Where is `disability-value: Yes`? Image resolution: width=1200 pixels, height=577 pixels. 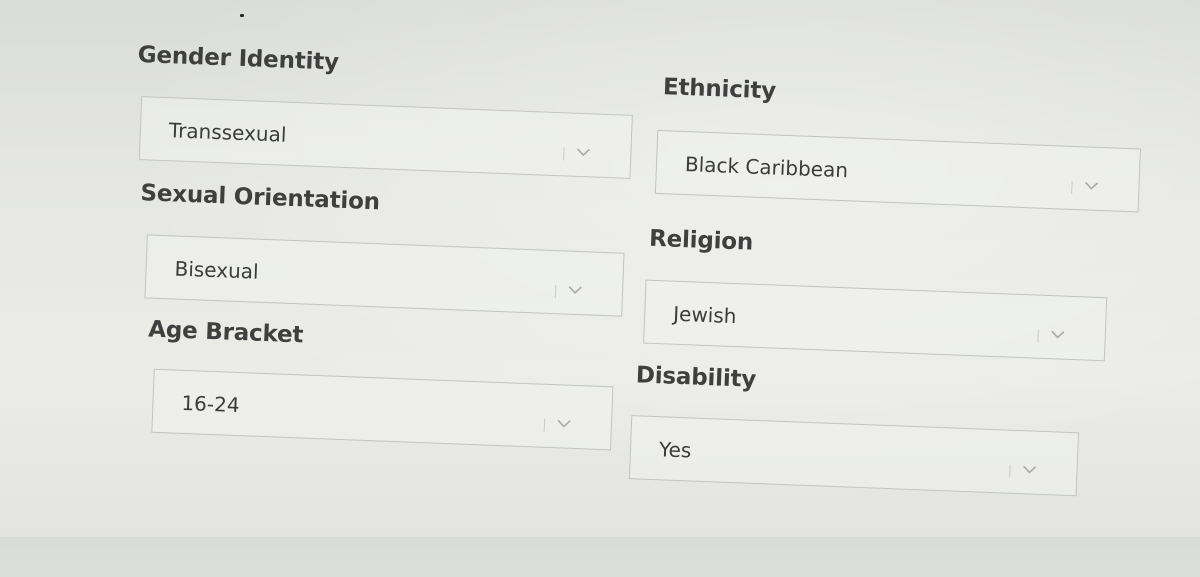
disability-value: Yes is located at coordinates (675, 450).